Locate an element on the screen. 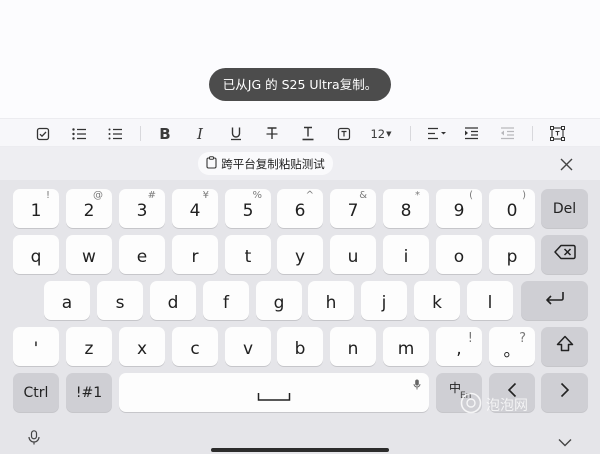 This screenshot has height=454, width=600. key-period: 。? is located at coordinates (512, 346).